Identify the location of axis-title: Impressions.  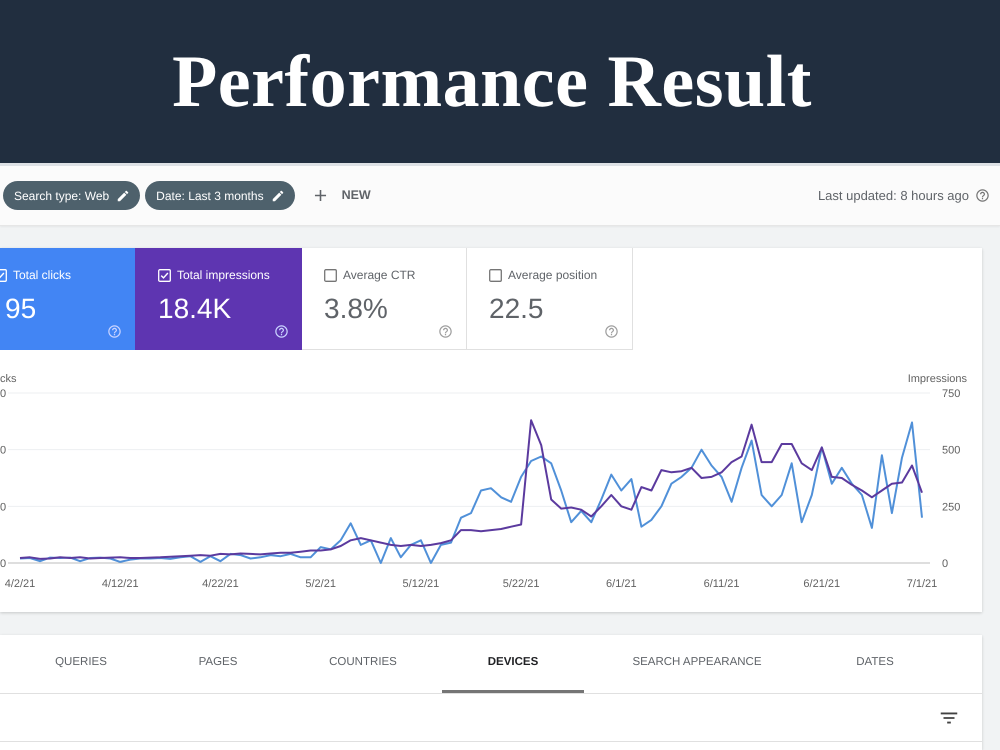
(937, 379).